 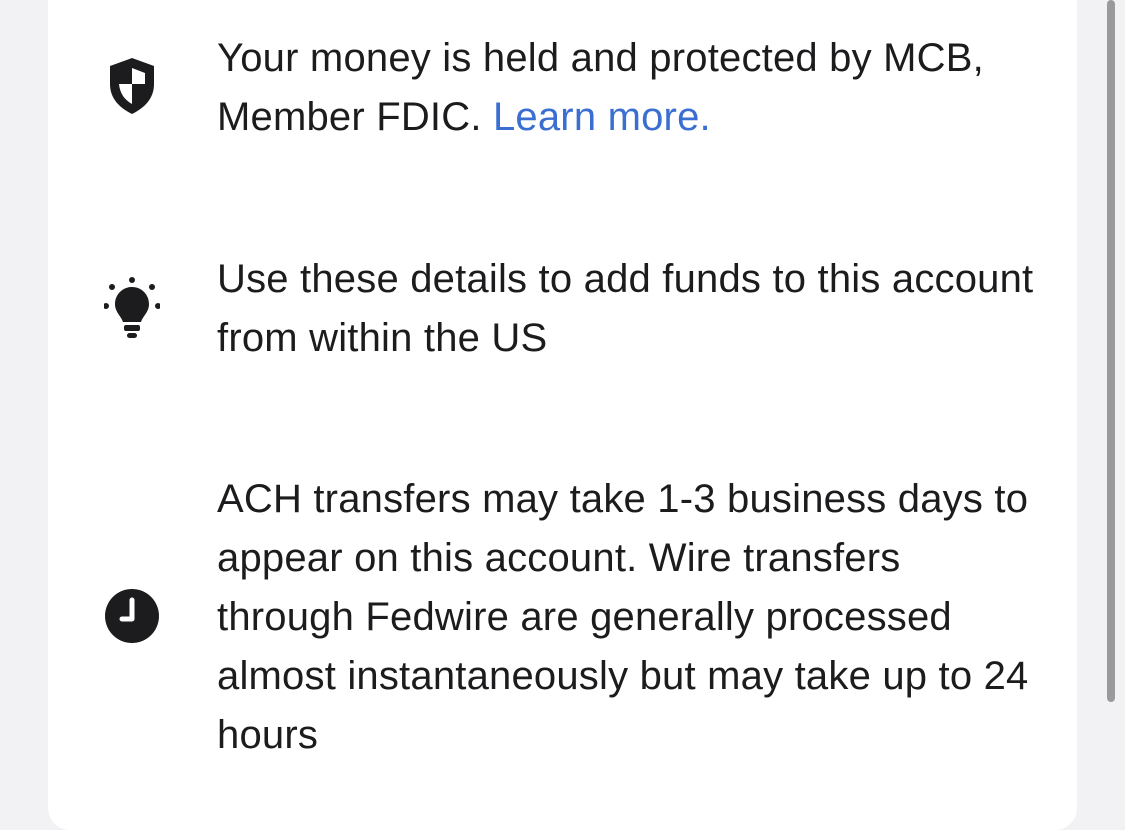 I want to click on learn-more-link: Learn more., so click(x=602, y=117).